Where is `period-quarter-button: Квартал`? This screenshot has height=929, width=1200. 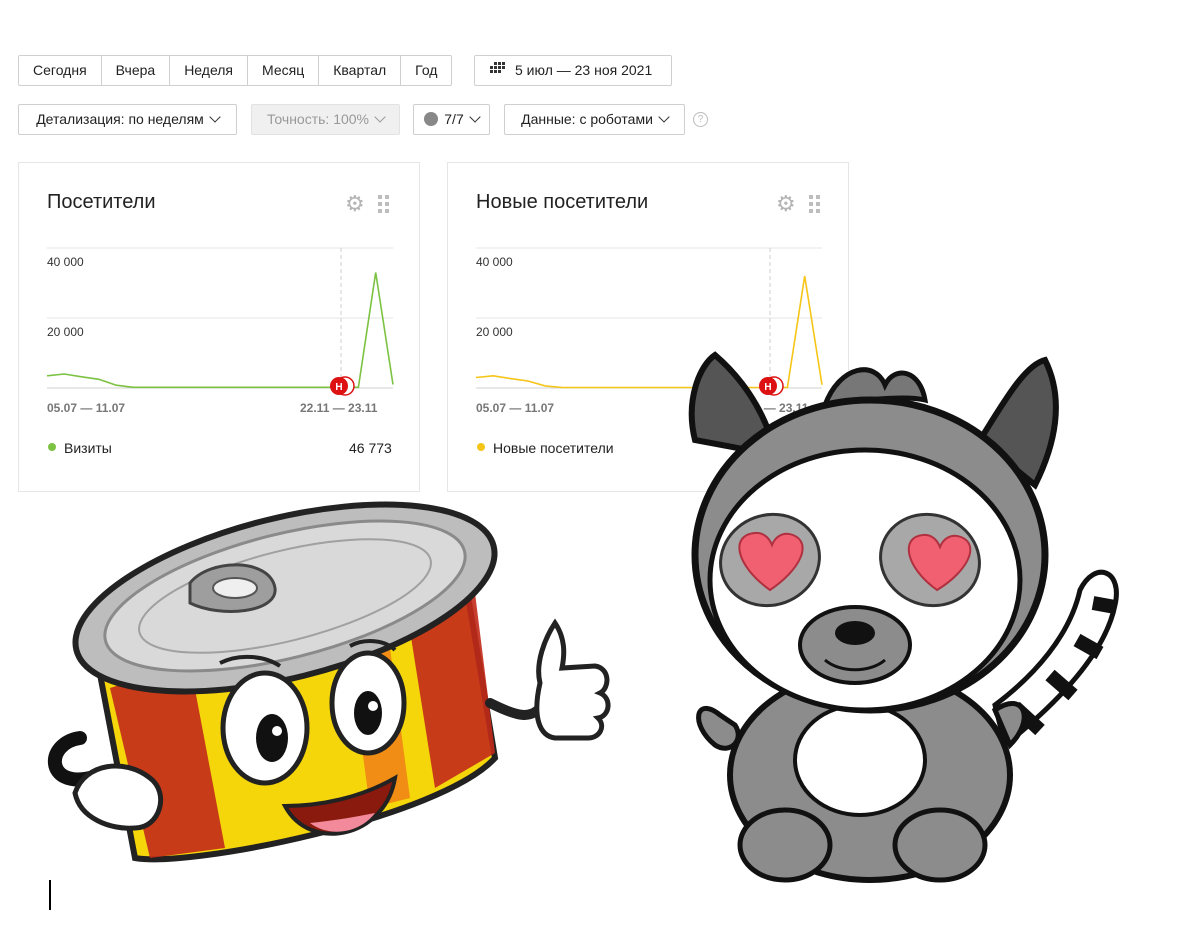 period-quarter-button: Квартал is located at coordinates (360, 70).